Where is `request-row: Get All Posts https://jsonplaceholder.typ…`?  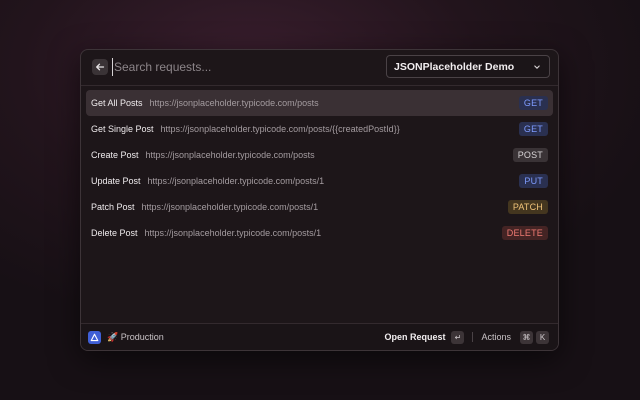 request-row: Get All Posts https://jsonplaceholder.typ… is located at coordinates (319, 103).